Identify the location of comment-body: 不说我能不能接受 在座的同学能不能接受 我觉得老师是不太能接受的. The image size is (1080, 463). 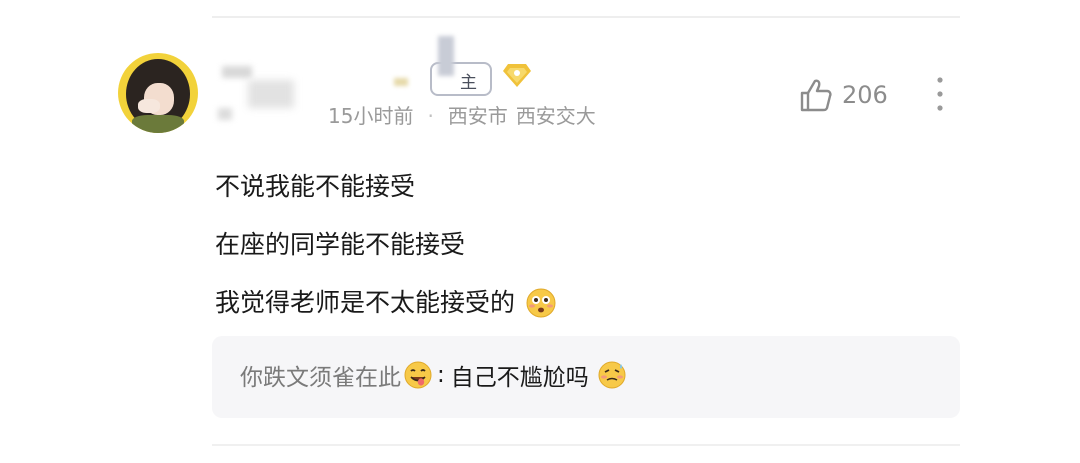
(386, 245).